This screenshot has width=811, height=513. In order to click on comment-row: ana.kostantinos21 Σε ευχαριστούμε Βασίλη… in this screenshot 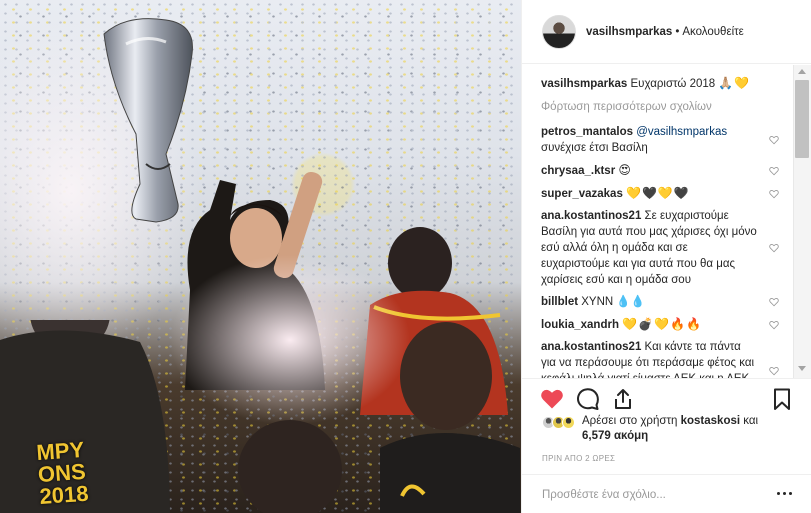, I will do `click(660, 248)`.